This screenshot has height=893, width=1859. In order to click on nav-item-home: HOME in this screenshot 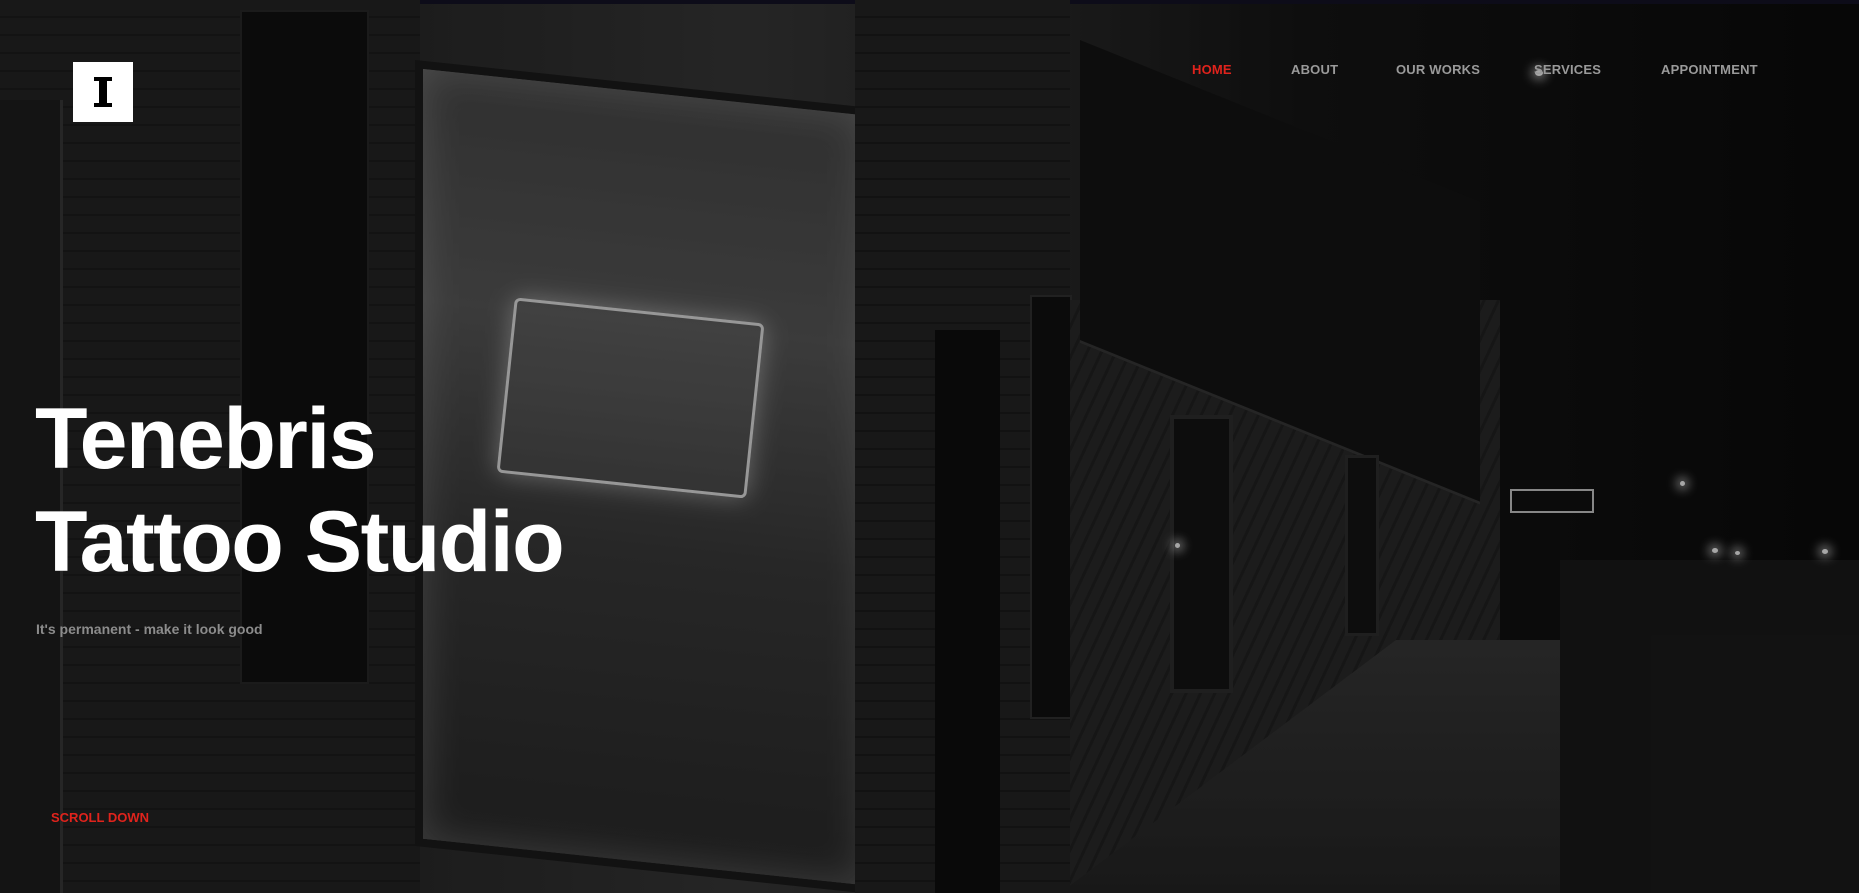, I will do `click(1212, 69)`.